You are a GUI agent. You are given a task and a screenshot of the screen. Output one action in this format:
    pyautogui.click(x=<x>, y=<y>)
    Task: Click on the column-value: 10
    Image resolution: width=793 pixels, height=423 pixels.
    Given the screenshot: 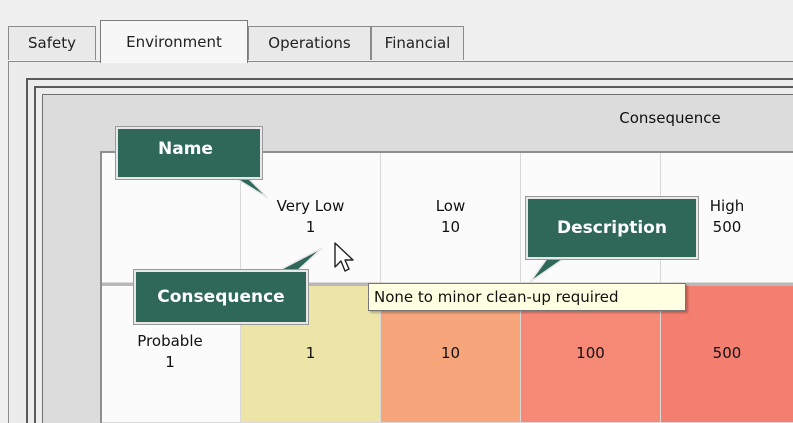 What is the action you would take?
    pyautogui.click(x=450, y=226)
    